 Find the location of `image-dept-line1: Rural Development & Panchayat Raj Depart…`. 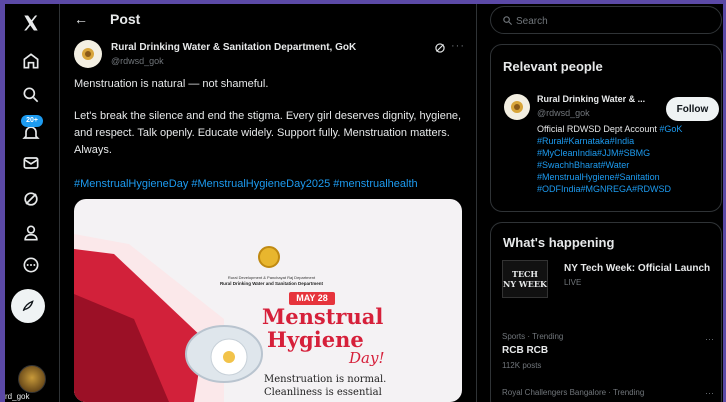

image-dept-line1: Rural Development & Panchayat Raj Depart… is located at coordinates (271, 277).